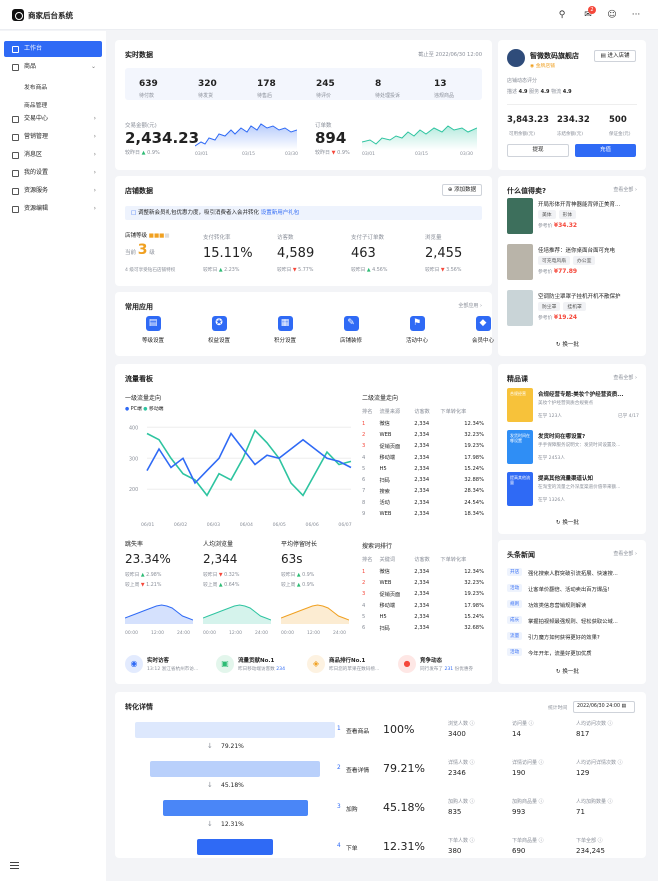  Describe the element at coordinates (35, 86) in the screenshot. I see `sidebar-sub-publish: 发布商品` at that location.